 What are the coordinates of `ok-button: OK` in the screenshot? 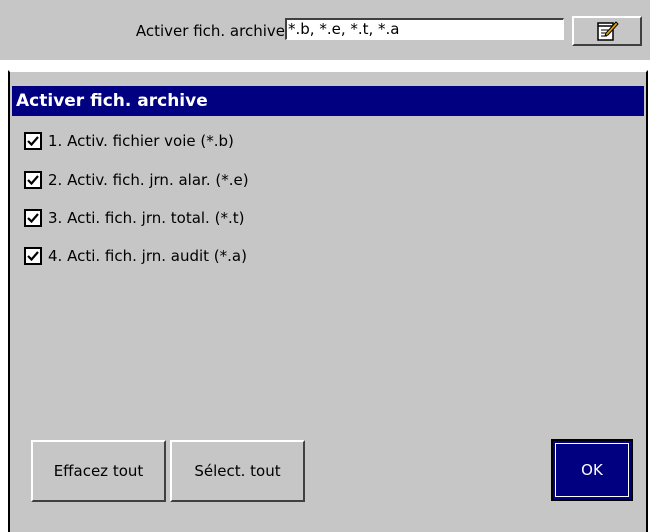 It's located at (592, 470).